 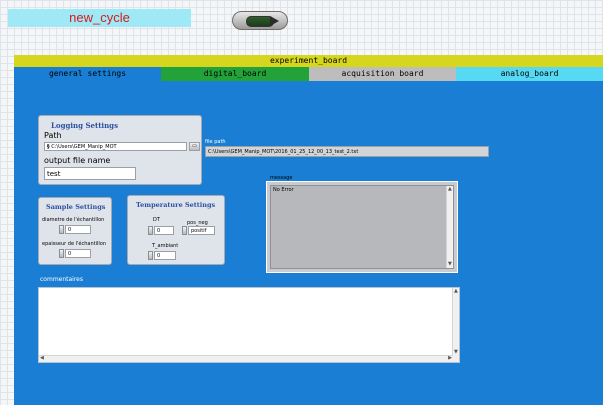 What do you see at coordinates (85, 125) in the screenshot?
I see `logging-settings-title: Logging Settings` at bounding box center [85, 125].